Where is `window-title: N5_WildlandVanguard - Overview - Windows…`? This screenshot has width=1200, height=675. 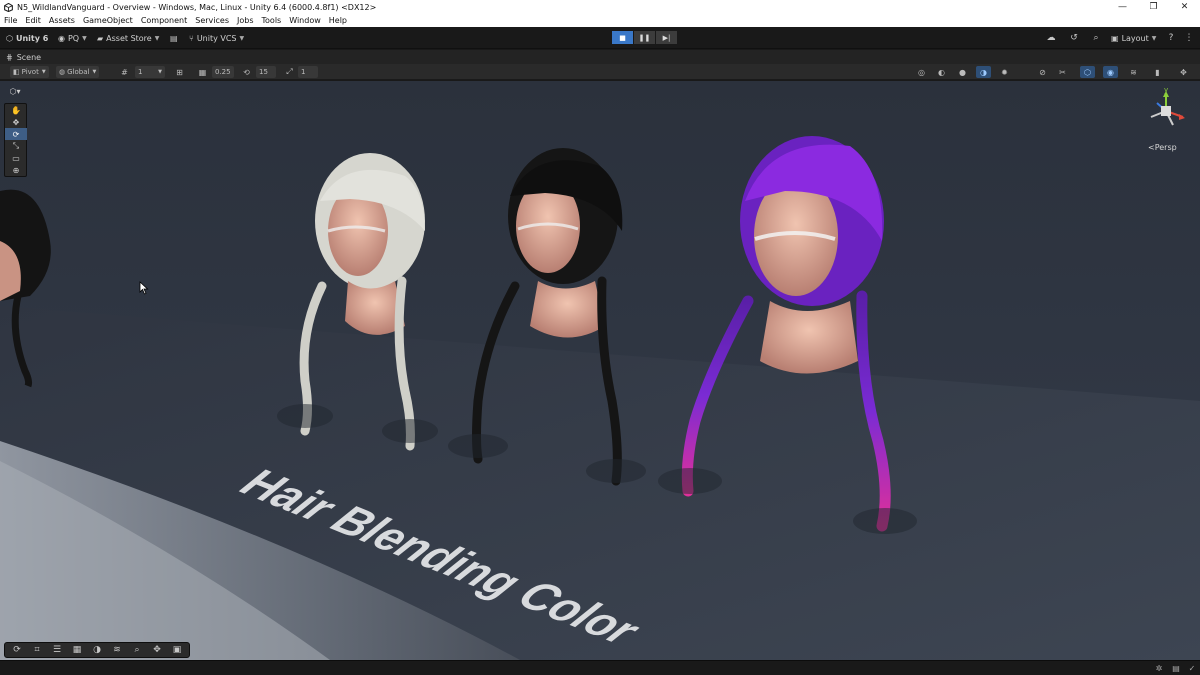
window-title: N5_WildlandVanguard - Overview - Windows… is located at coordinates (197, 7).